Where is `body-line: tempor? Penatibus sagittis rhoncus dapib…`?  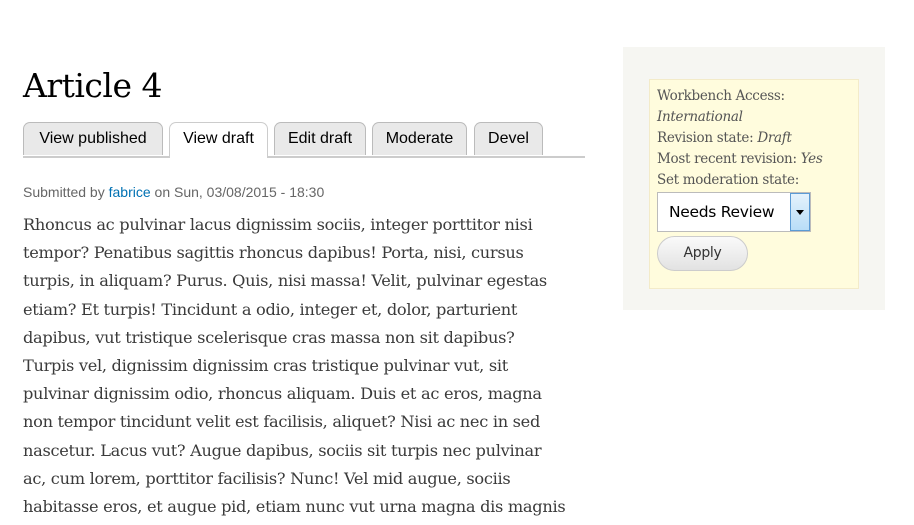
body-line: tempor? Penatibus sagittis rhoncus dapib… is located at coordinates (273, 253).